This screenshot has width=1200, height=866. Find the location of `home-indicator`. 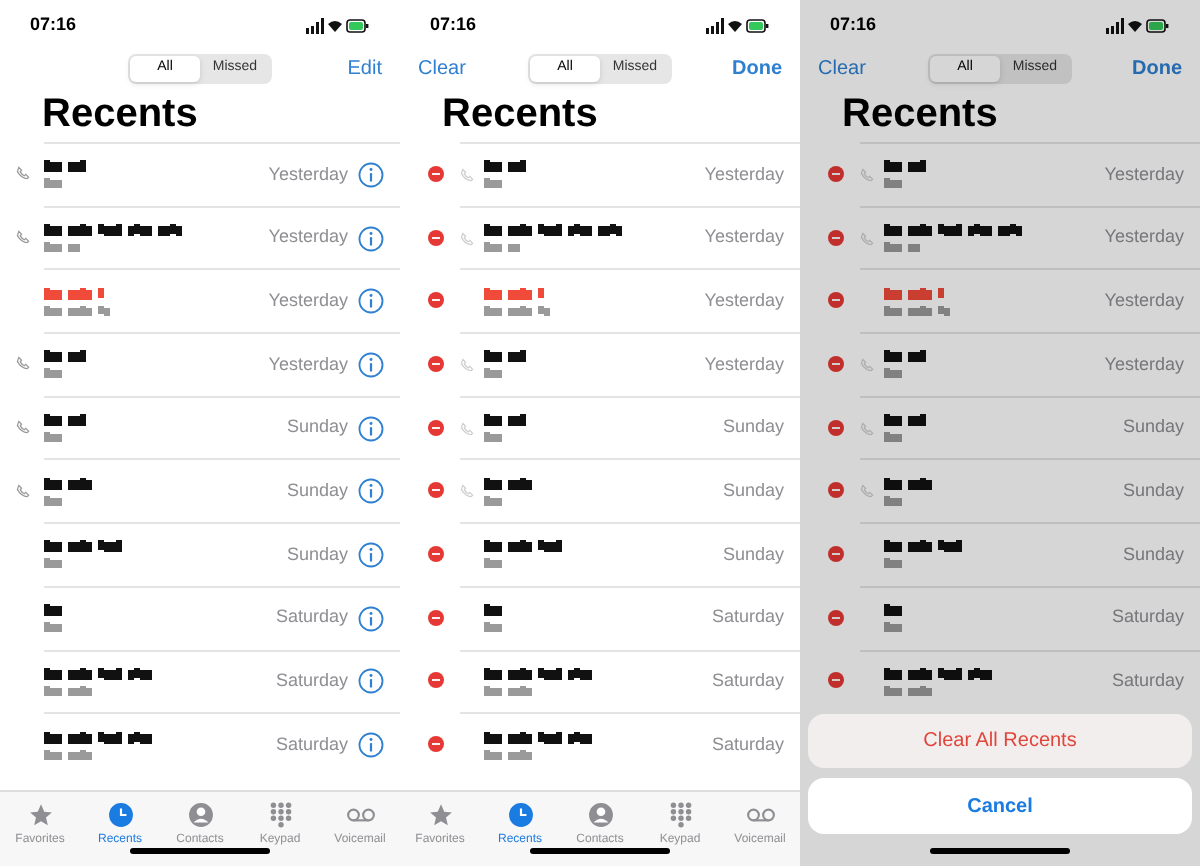

home-indicator is located at coordinates (600, 851).